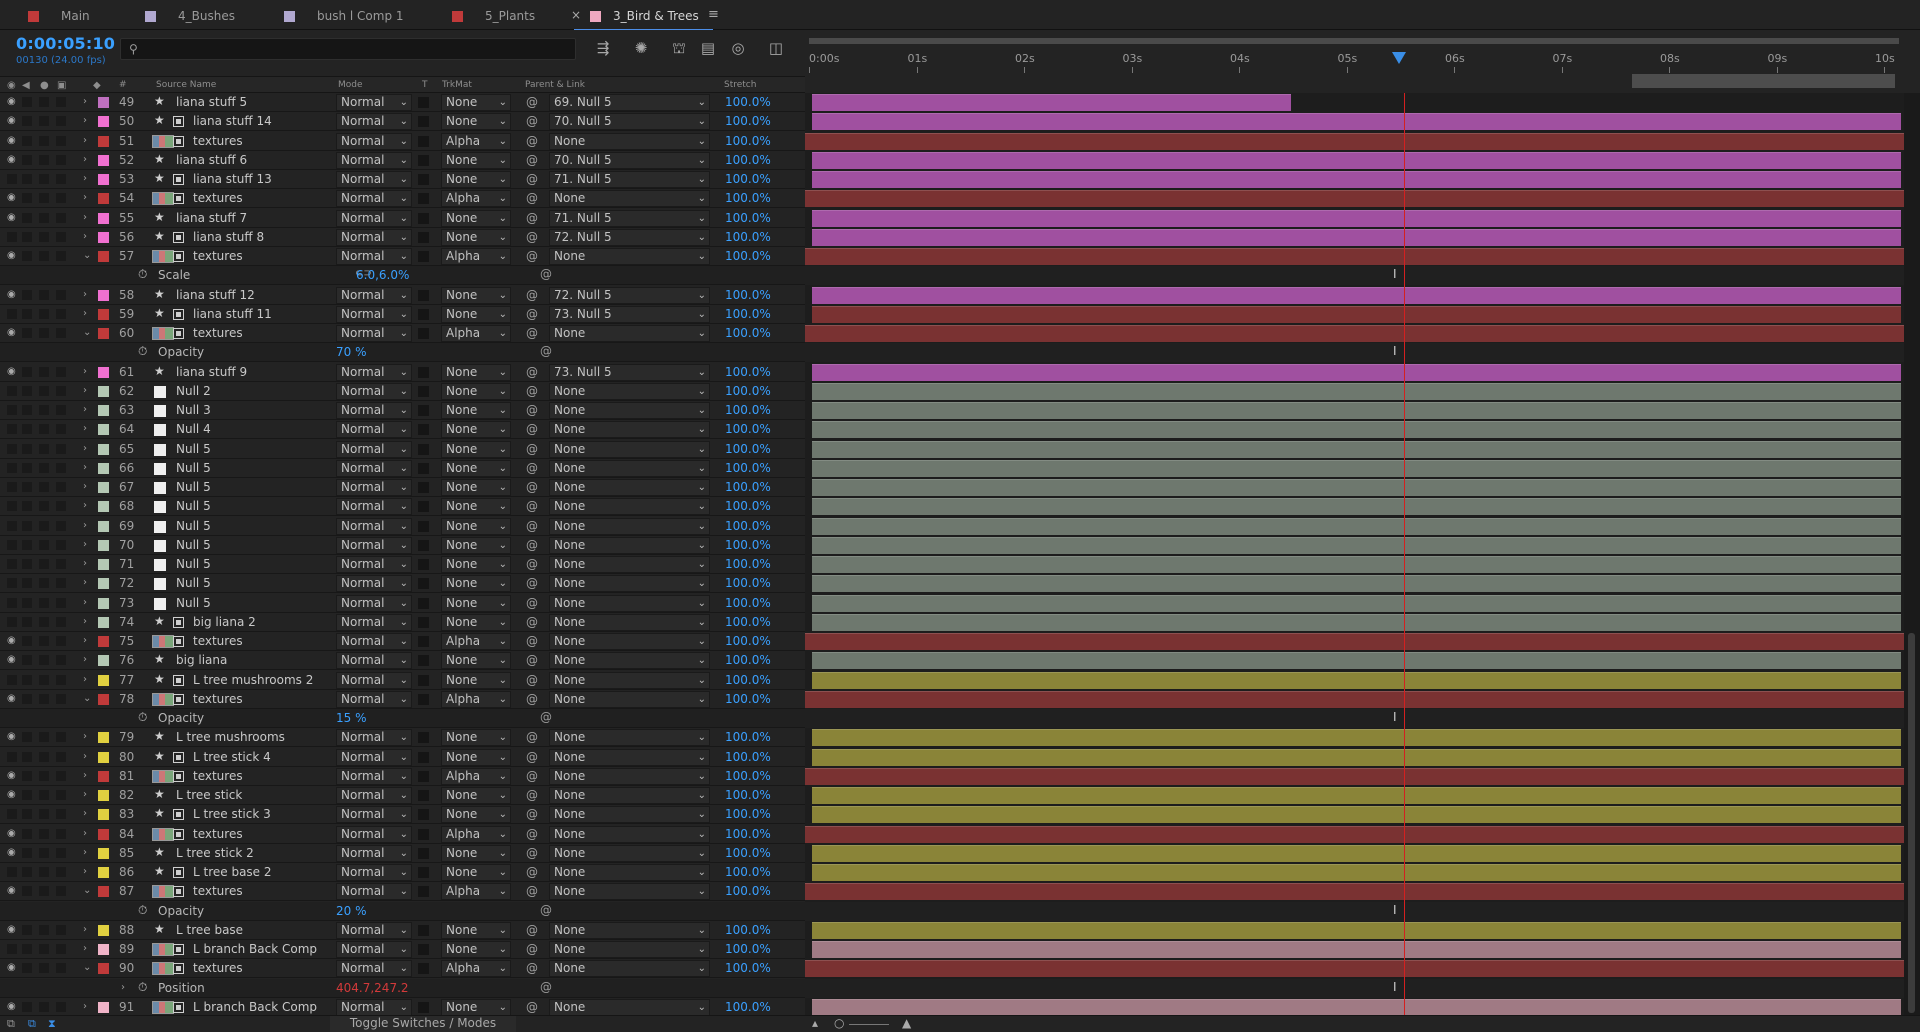 The height and width of the screenshot is (1032, 1920). What do you see at coordinates (643, 17) in the screenshot?
I see `tab-3-bird-trees: 3_Bird & Trees` at bounding box center [643, 17].